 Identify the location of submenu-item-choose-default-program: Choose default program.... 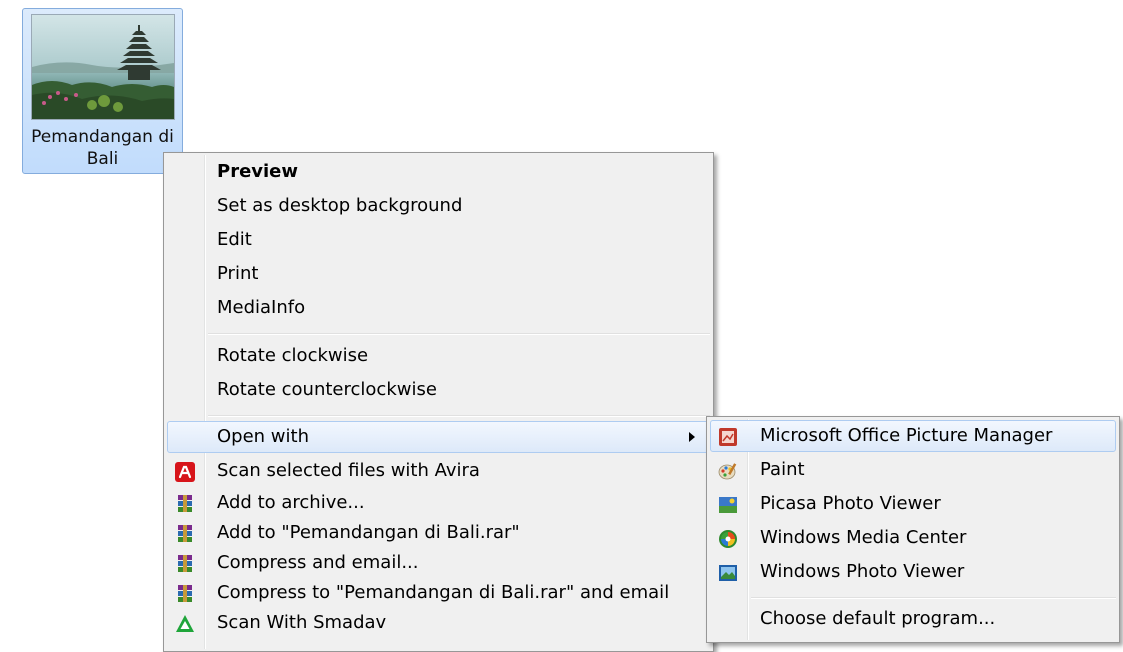
(913, 619).